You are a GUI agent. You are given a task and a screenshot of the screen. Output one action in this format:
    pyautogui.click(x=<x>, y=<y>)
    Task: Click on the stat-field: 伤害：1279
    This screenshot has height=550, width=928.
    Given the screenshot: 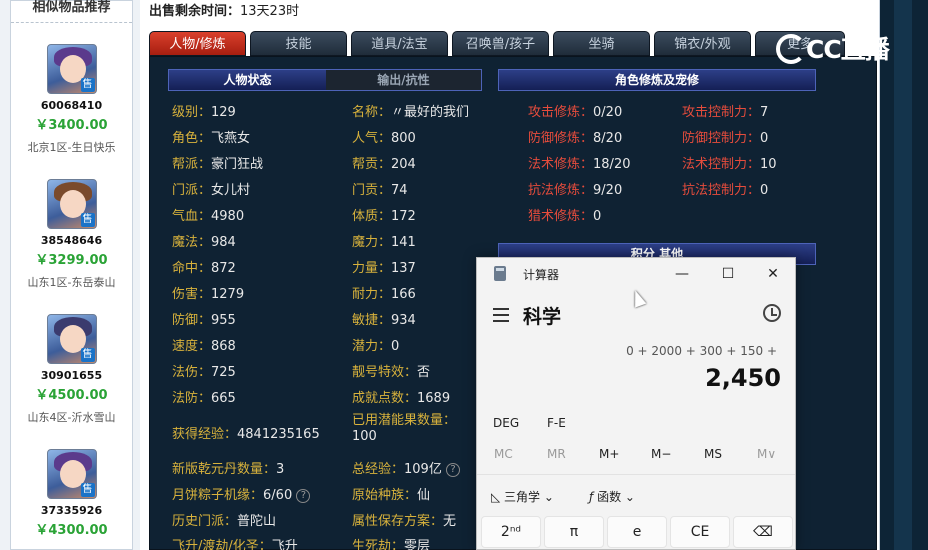 What is the action you would take?
    pyautogui.click(x=208, y=294)
    